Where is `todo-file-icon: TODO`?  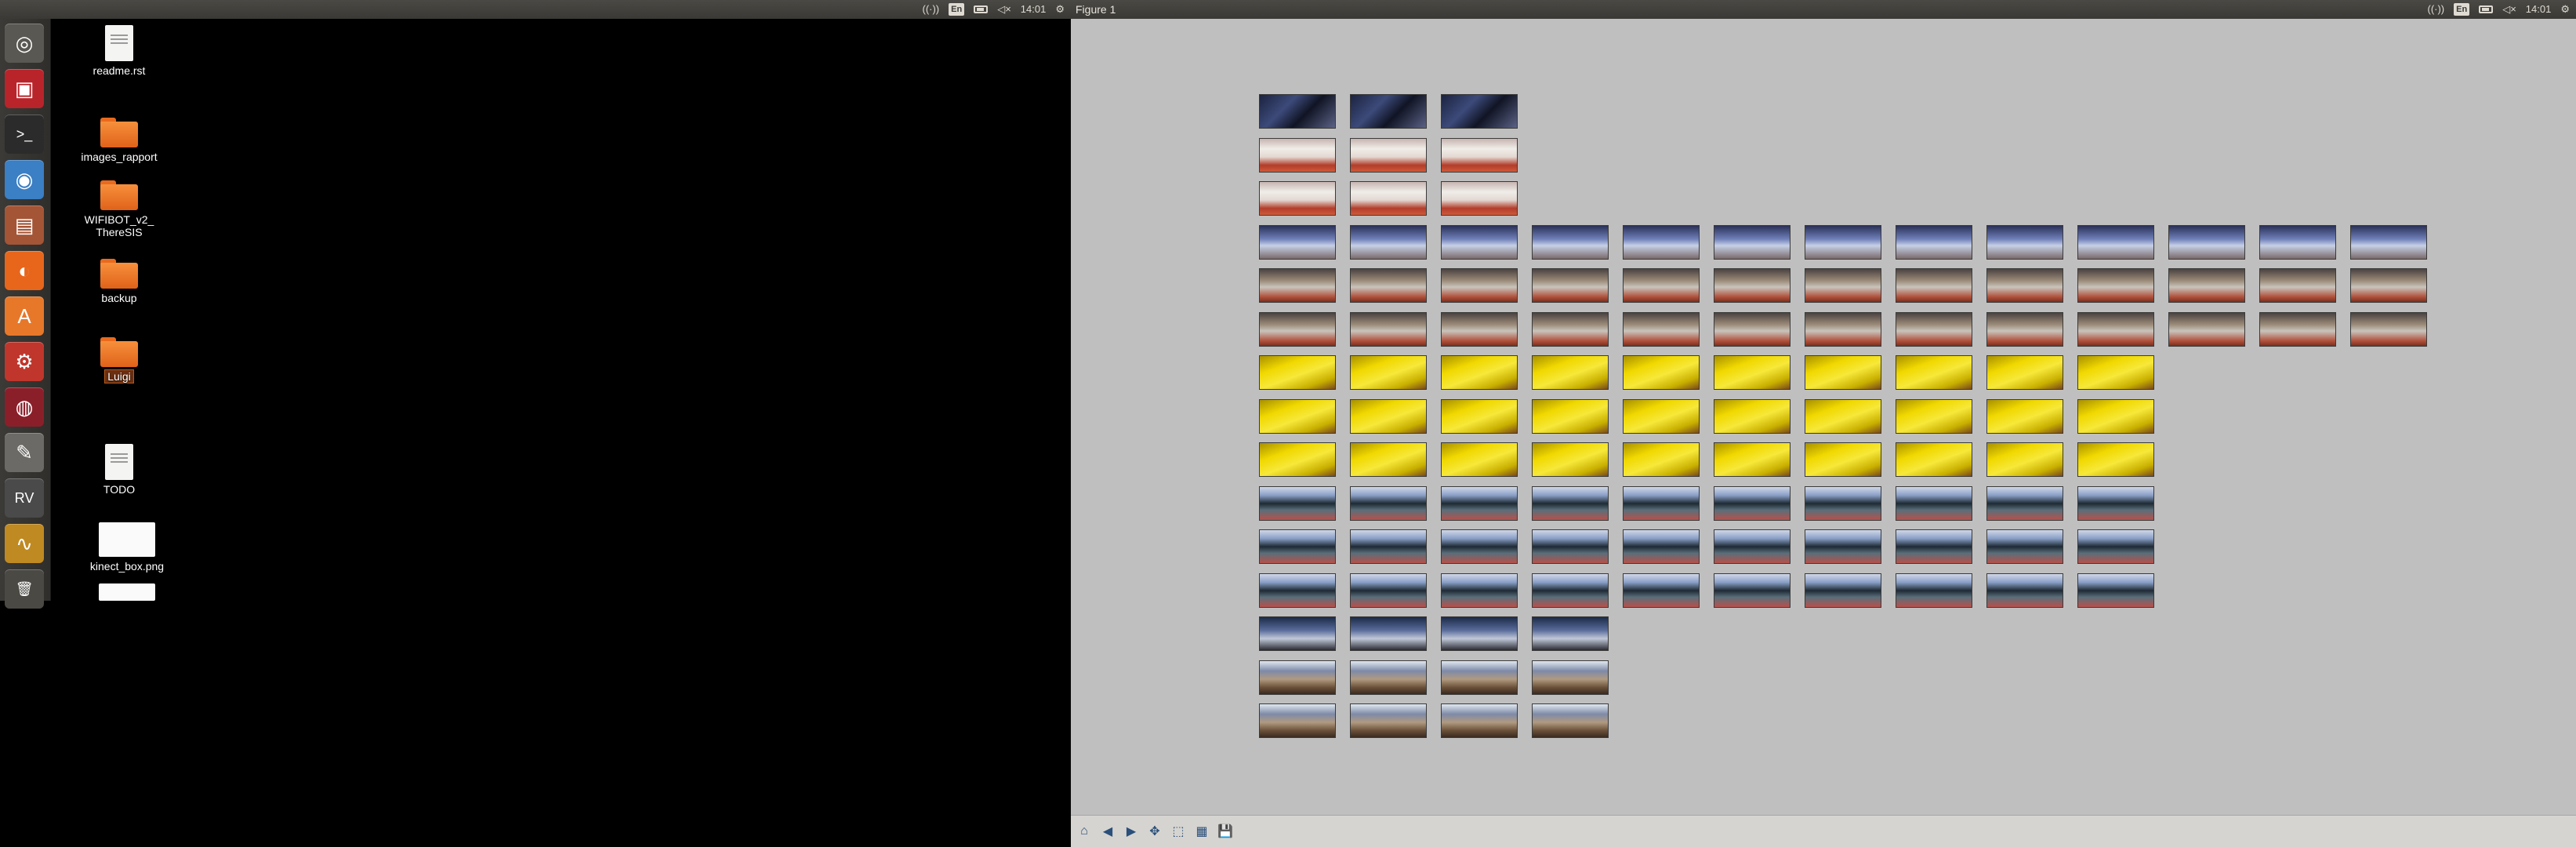 todo-file-icon: TODO is located at coordinates (119, 470).